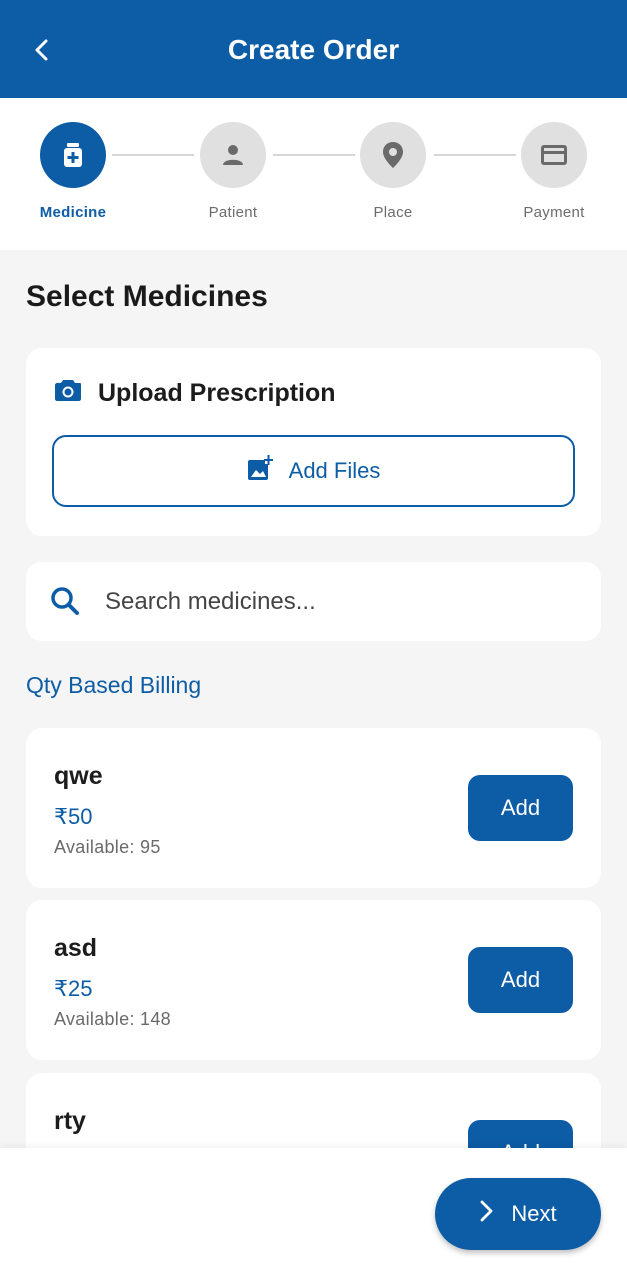  What do you see at coordinates (313, 1214) in the screenshot?
I see `bottom-bar: Next` at bounding box center [313, 1214].